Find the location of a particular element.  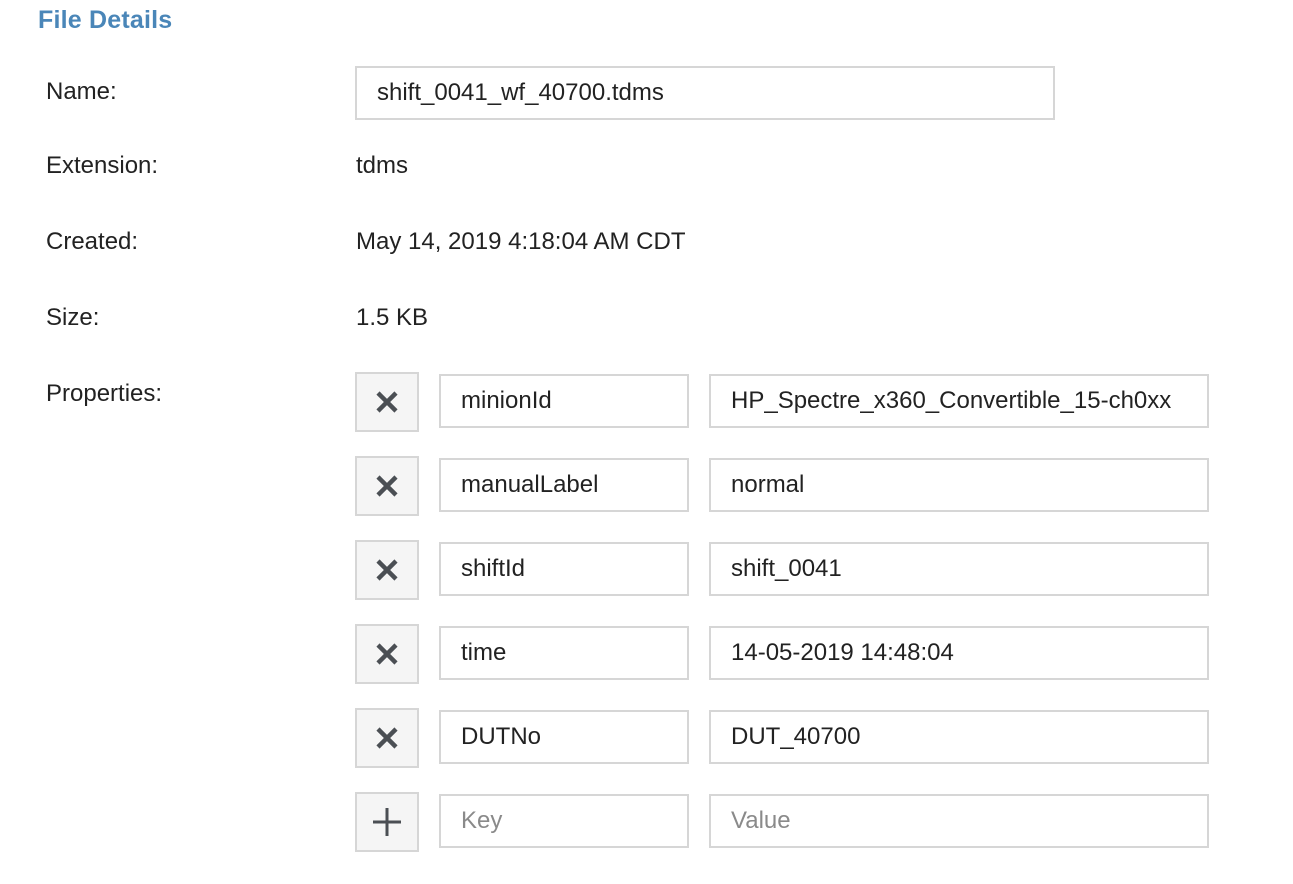

new-property-key-input is located at coordinates (564, 821).